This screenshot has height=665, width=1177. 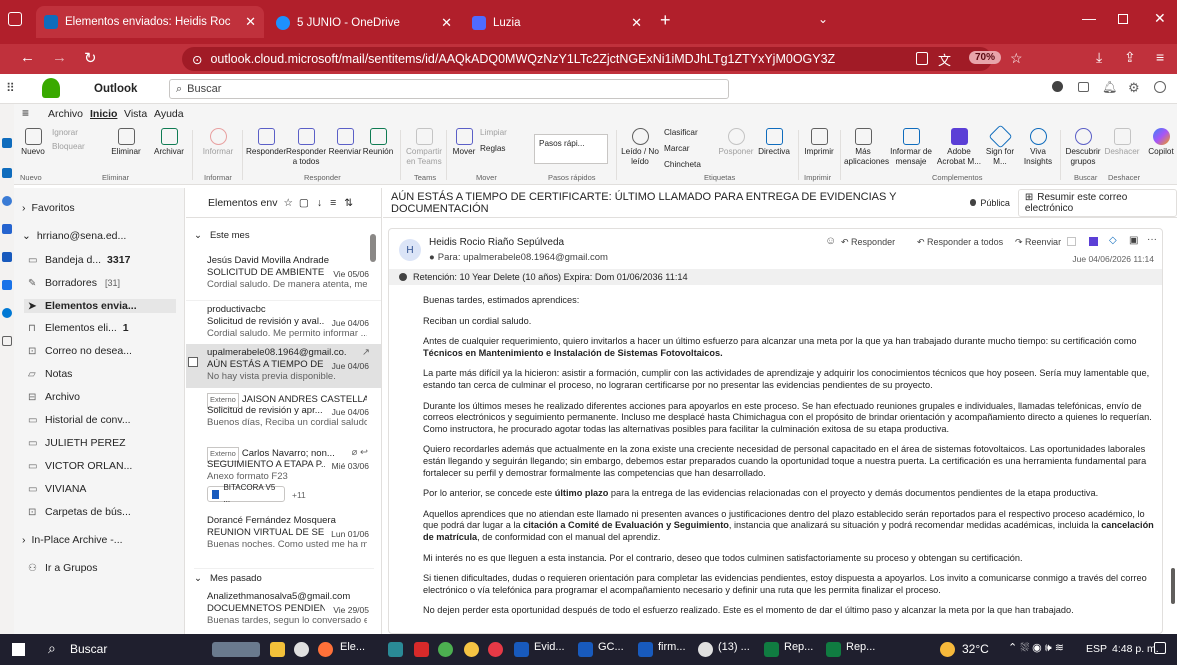 I want to click on notifications-icon, so click(x=1160, y=648).